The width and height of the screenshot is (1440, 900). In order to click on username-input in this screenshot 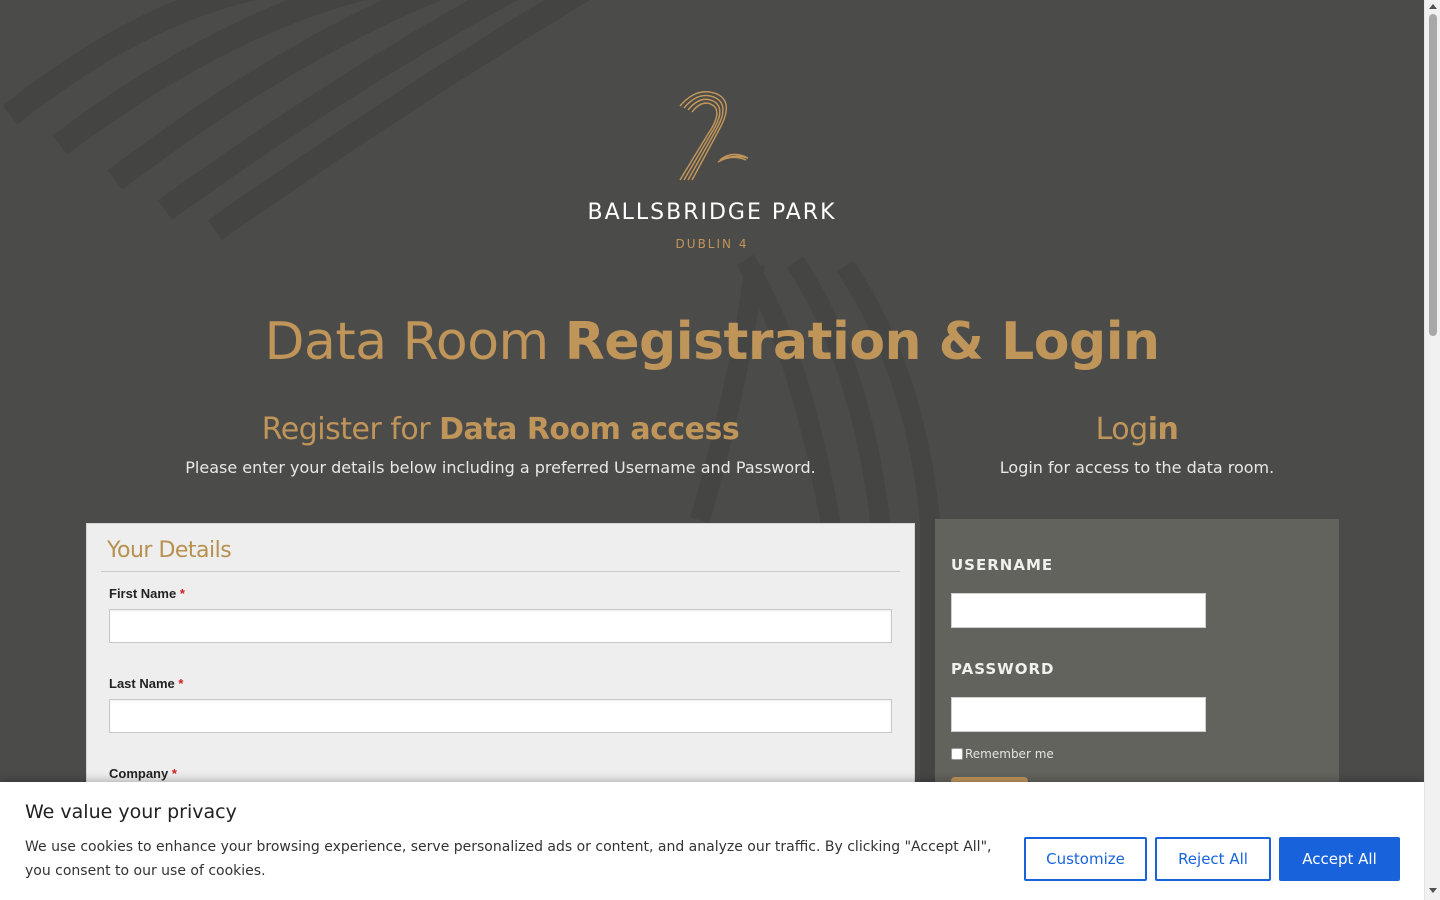, I will do `click(1078, 610)`.